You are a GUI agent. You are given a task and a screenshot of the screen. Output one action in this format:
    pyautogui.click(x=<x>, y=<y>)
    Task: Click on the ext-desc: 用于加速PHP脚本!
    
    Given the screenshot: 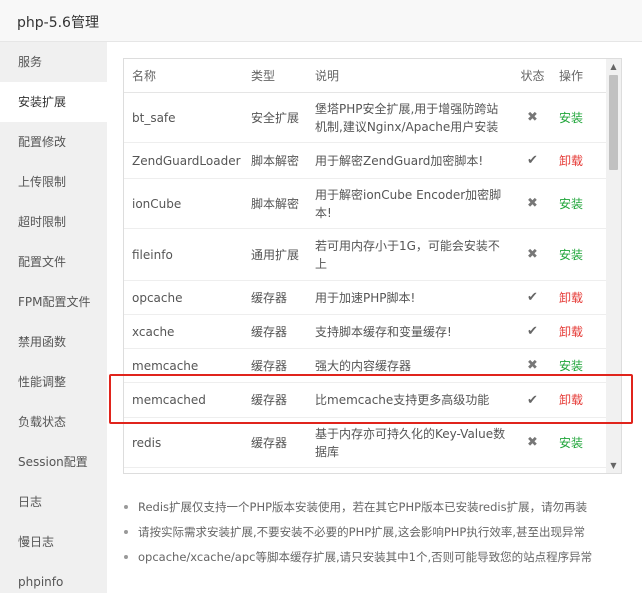 What is the action you would take?
    pyautogui.click(x=410, y=297)
    